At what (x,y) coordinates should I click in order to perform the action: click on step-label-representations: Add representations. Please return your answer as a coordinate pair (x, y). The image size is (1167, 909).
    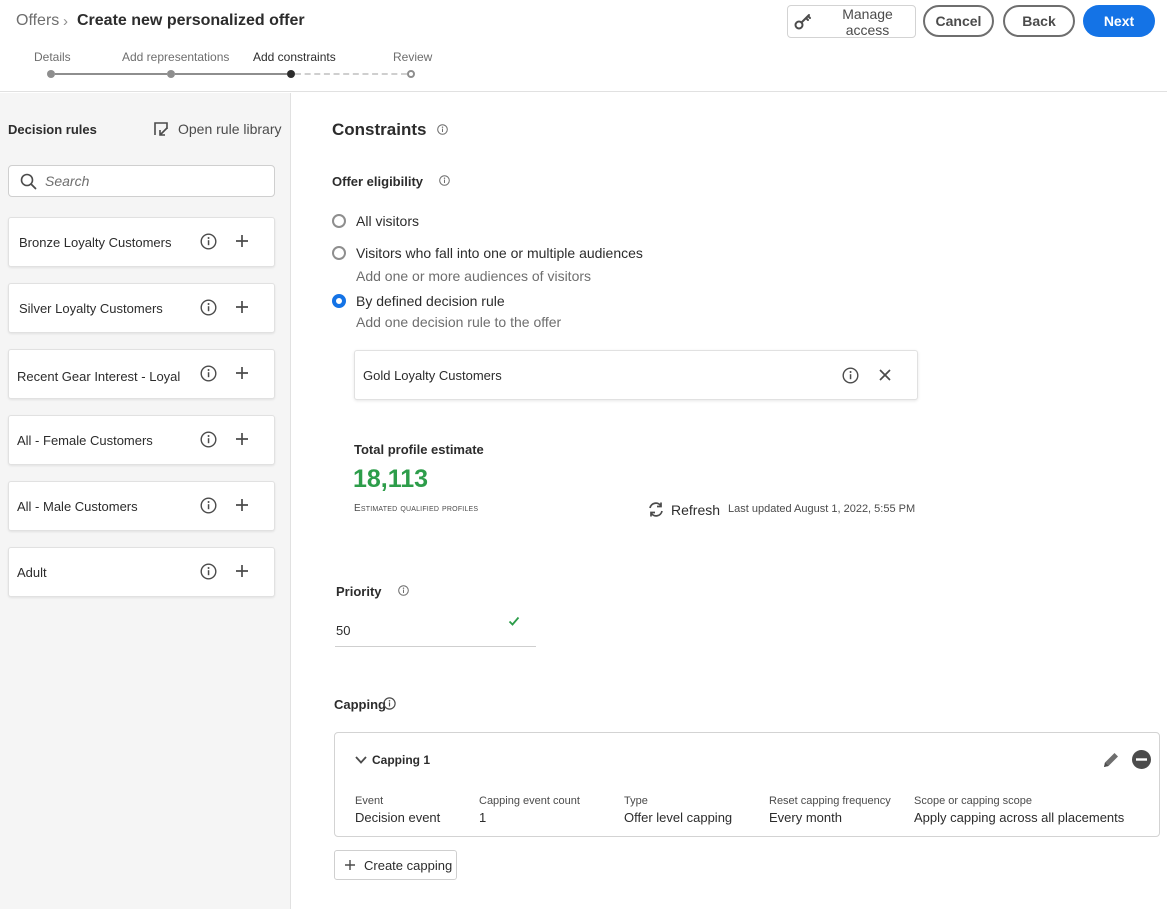
    Looking at the image, I should click on (176, 57).